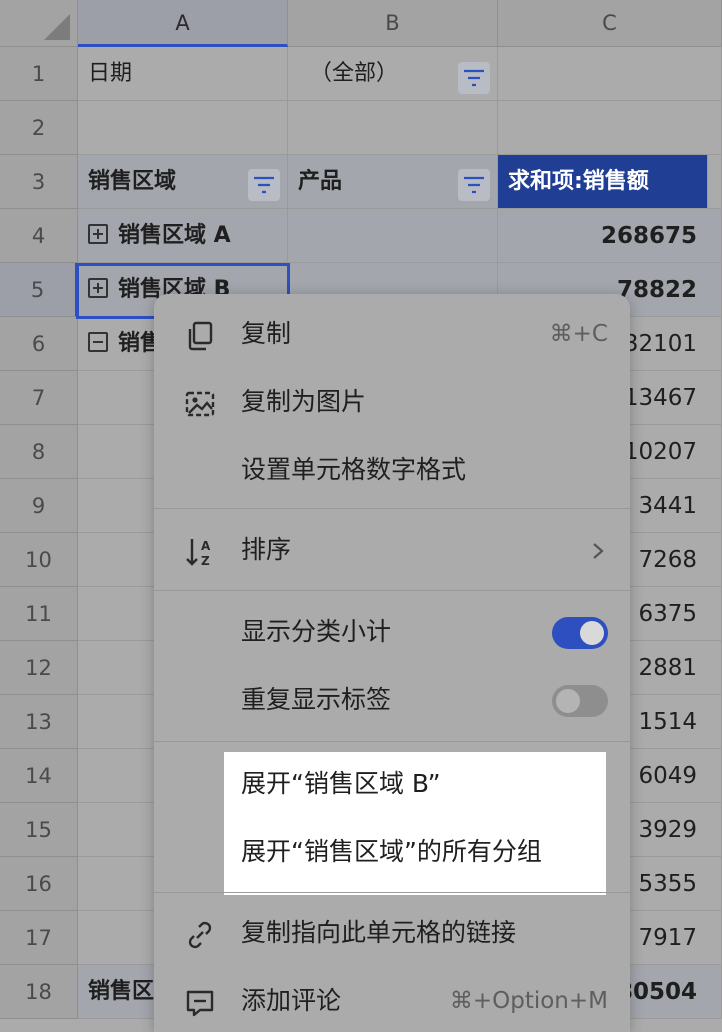 Image resolution: width=722 pixels, height=1032 pixels. I want to click on cell-d3, so click(715, 182).